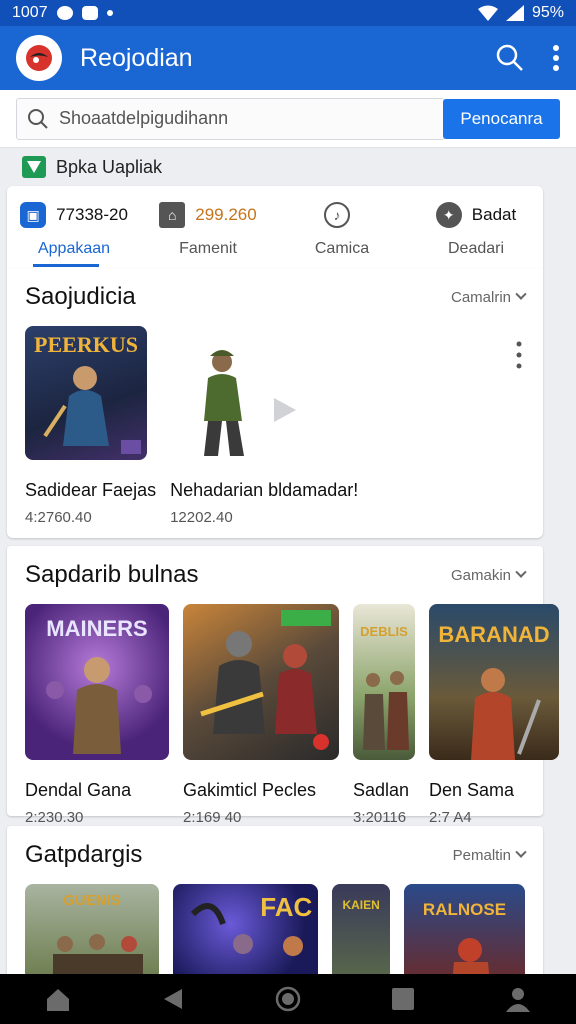 This screenshot has width=576, height=1024. What do you see at coordinates (212, 817) in the screenshot?
I see `app-size: 2:169 40` at bounding box center [212, 817].